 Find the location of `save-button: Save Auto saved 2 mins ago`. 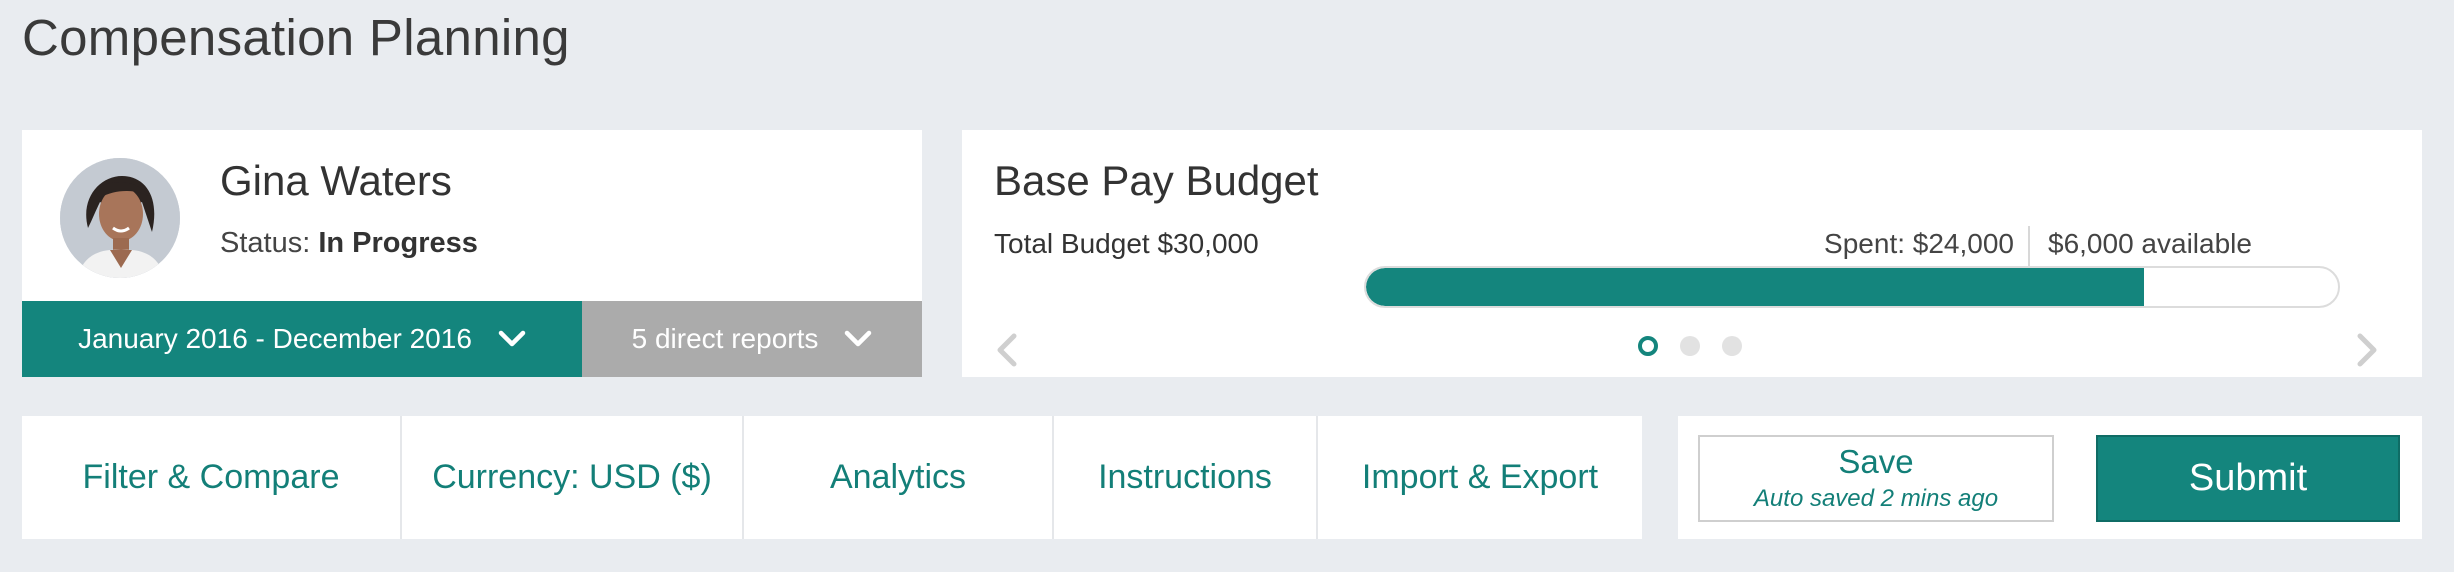

save-button: Save Auto saved 2 mins ago is located at coordinates (1876, 478).